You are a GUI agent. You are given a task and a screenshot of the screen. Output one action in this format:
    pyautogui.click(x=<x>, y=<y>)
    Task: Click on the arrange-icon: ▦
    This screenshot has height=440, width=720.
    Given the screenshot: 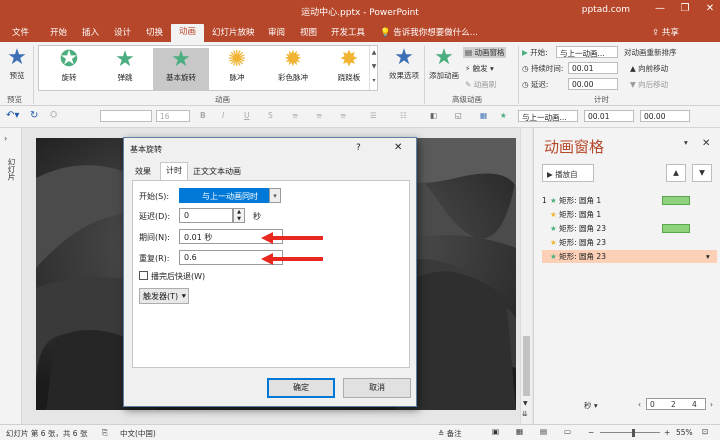 What is the action you would take?
    pyautogui.click(x=483, y=115)
    